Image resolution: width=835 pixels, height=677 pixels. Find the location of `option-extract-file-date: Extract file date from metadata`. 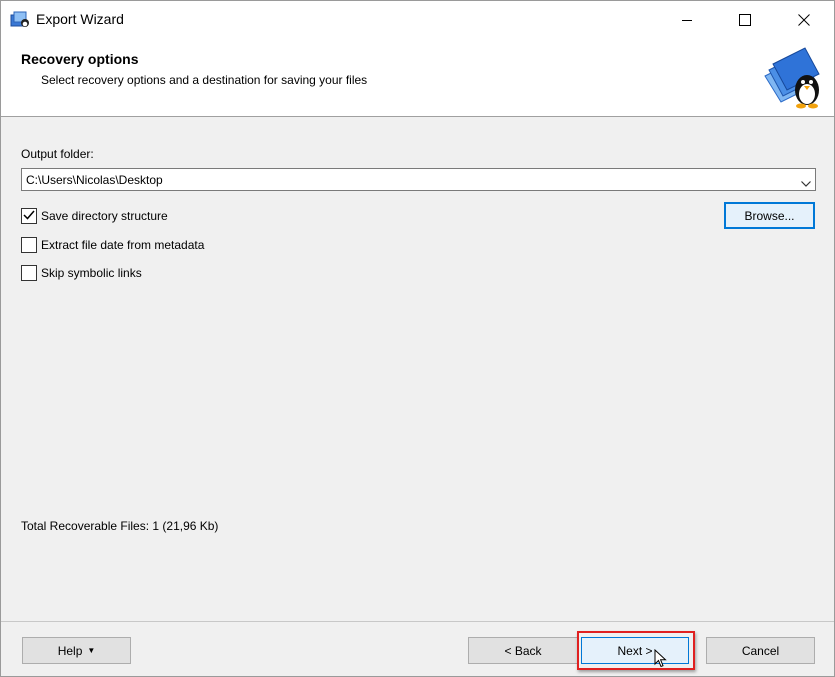

option-extract-file-date: Extract file date from metadata is located at coordinates (112, 245).